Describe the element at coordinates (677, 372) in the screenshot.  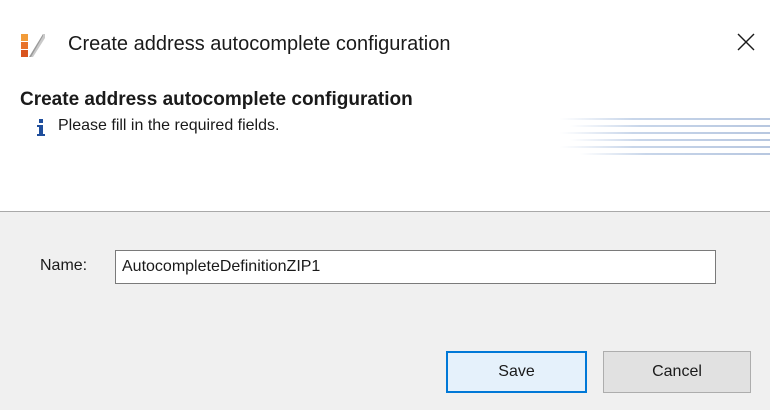
I see `cancel-button: Cancel` at that location.